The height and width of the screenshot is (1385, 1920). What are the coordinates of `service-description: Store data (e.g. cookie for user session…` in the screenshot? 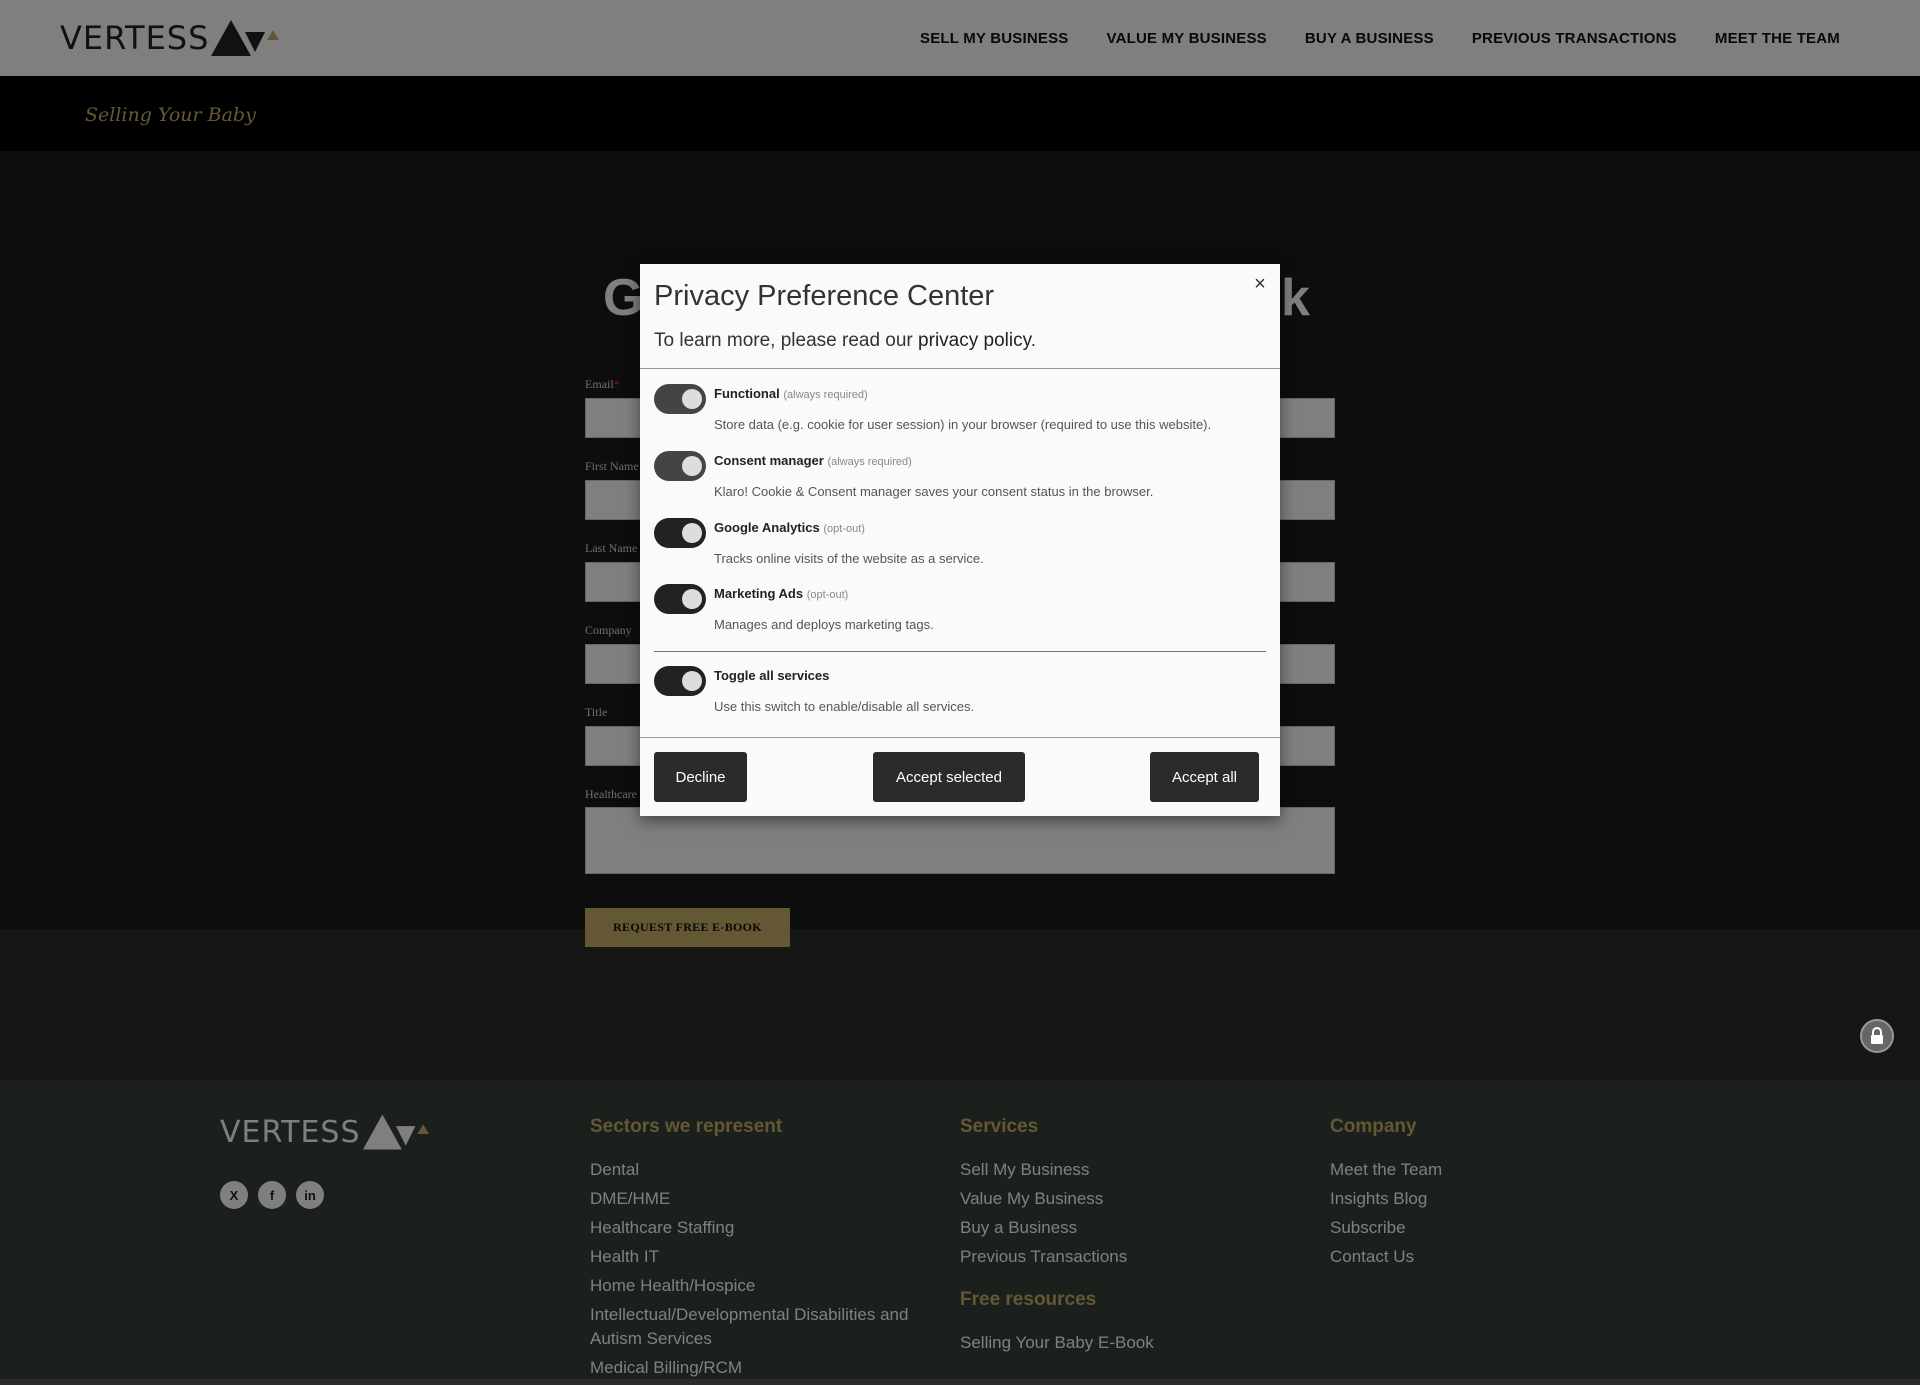 It's located at (963, 424).